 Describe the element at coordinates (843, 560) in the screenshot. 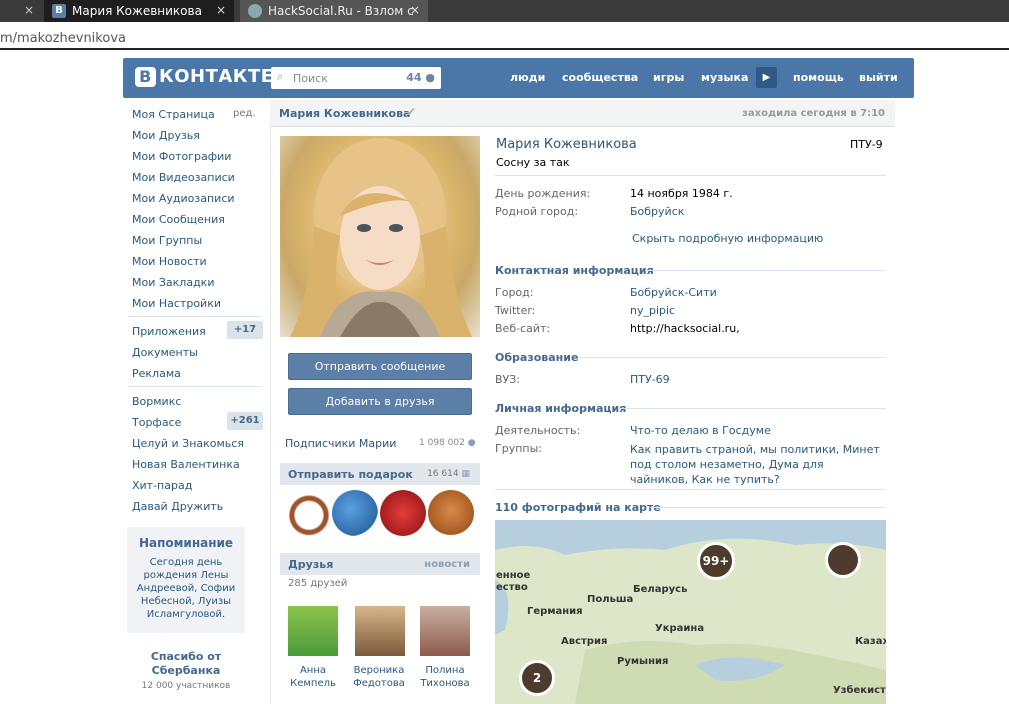

I see `map-photo-marker` at that location.